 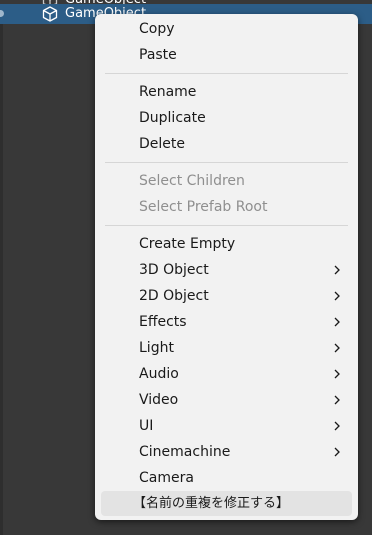 I want to click on menu-item-delete: Delete, so click(x=226, y=144).